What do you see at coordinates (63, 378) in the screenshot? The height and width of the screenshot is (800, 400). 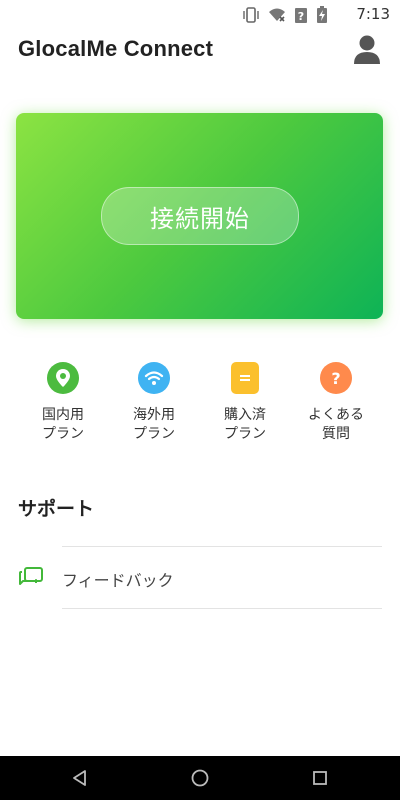 I see `location-pin-icon` at bounding box center [63, 378].